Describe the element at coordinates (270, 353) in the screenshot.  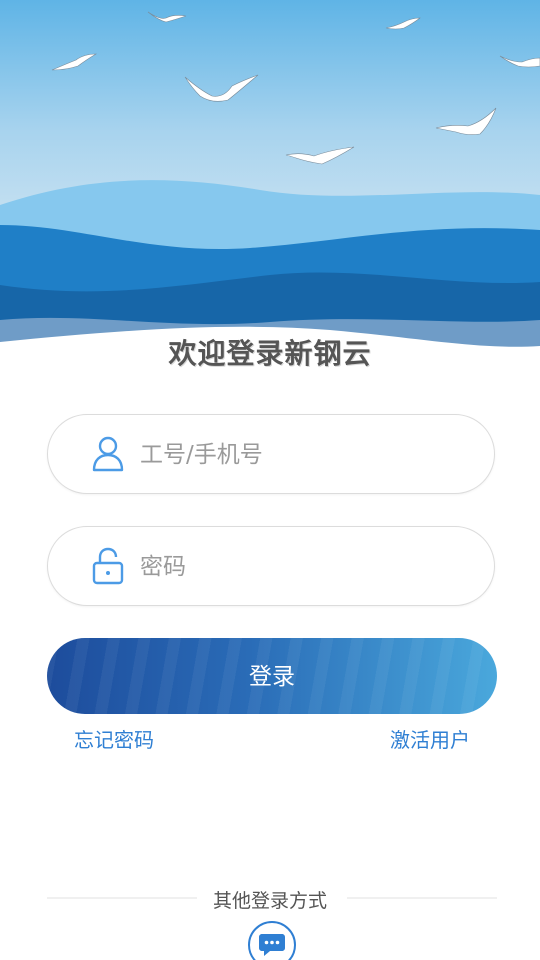
I see `welcome-title: 欢迎登录新钢云` at that location.